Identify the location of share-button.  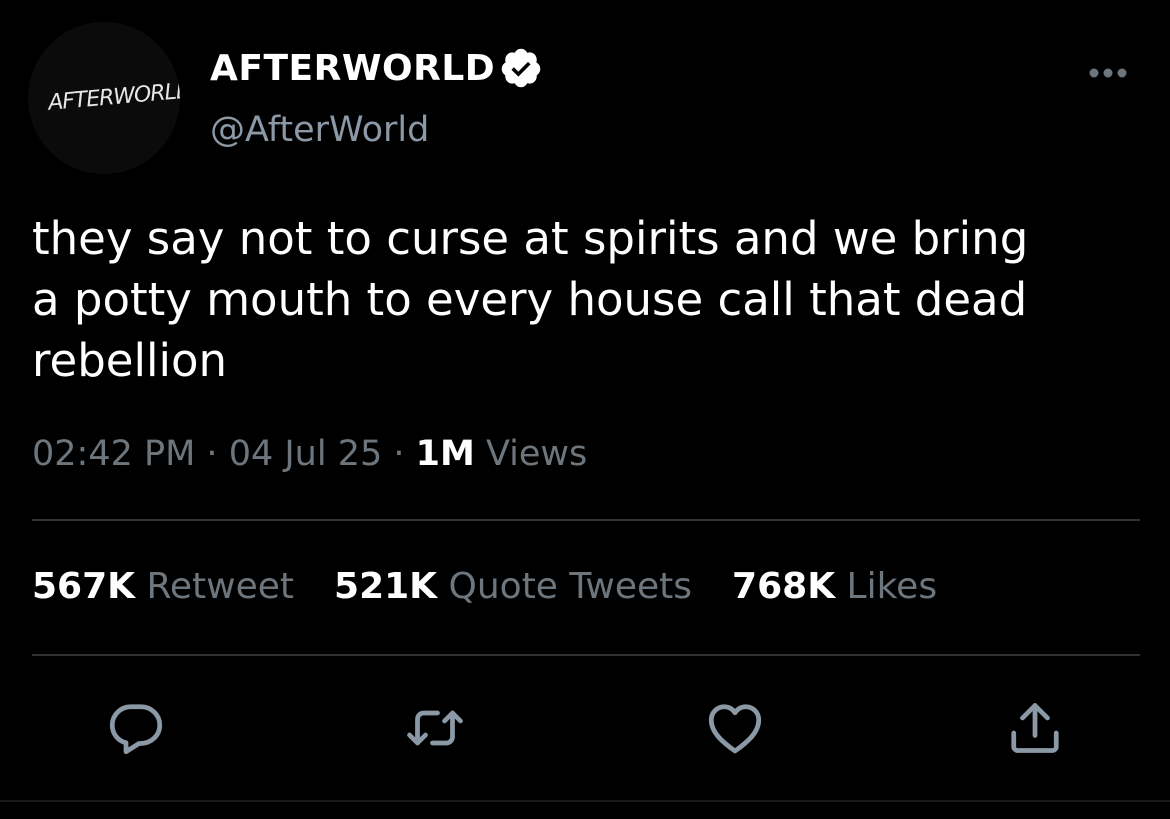
(1035, 728).